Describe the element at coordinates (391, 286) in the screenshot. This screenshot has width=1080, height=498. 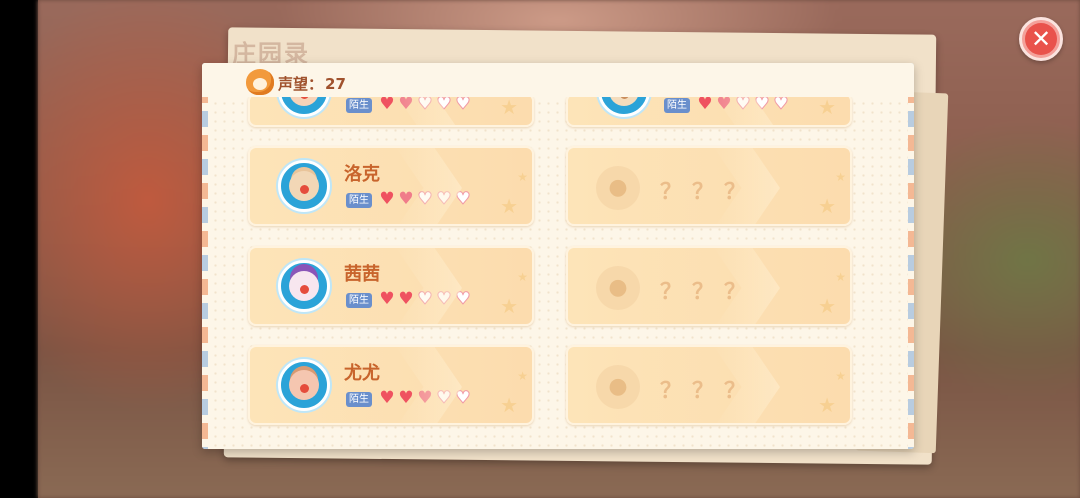
I see `character-card-xixi: 茜茜 陌生 ♥ ♥ ♥ ♥ ♥ ★ ★` at that location.